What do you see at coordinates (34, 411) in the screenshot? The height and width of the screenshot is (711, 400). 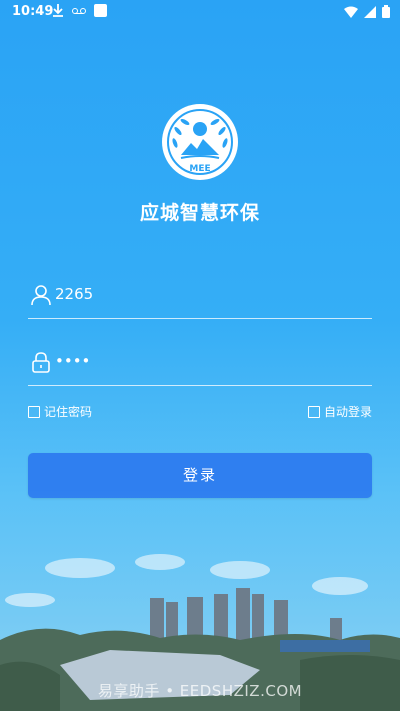 I see `remember-checkbox-box` at bounding box center [34, 411].